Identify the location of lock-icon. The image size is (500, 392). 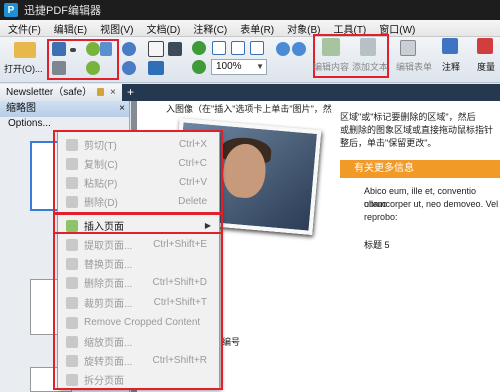
(100, 92).